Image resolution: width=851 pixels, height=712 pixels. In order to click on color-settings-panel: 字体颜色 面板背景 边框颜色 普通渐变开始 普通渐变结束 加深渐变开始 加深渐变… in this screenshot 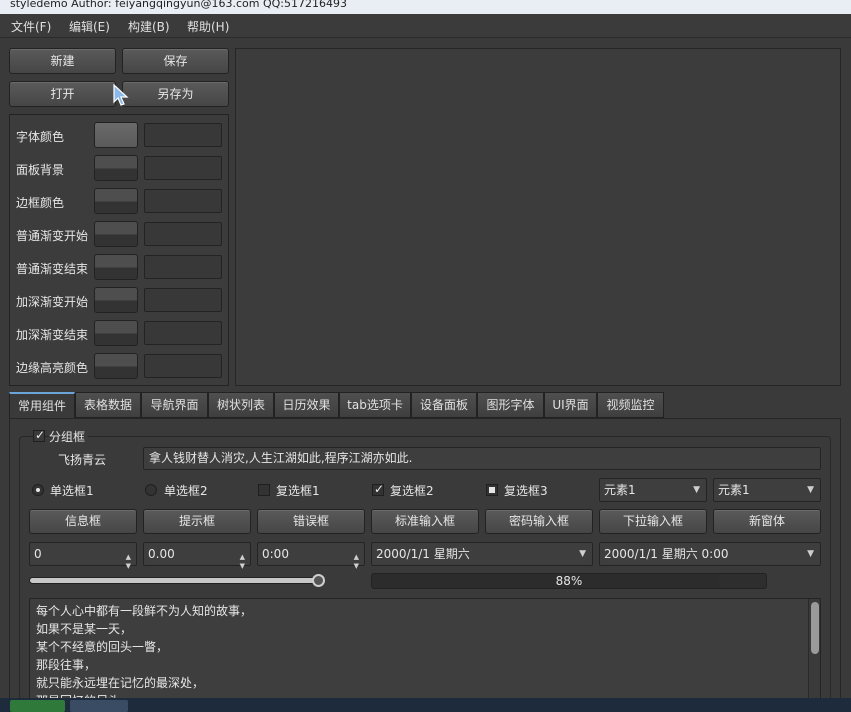, I will do `click(119, 250)`.